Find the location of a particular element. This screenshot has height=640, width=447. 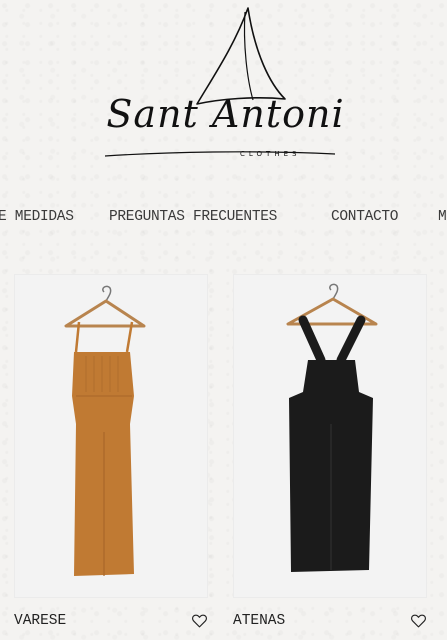

sailboat-logo-icon is located at coordinates (220, 82).